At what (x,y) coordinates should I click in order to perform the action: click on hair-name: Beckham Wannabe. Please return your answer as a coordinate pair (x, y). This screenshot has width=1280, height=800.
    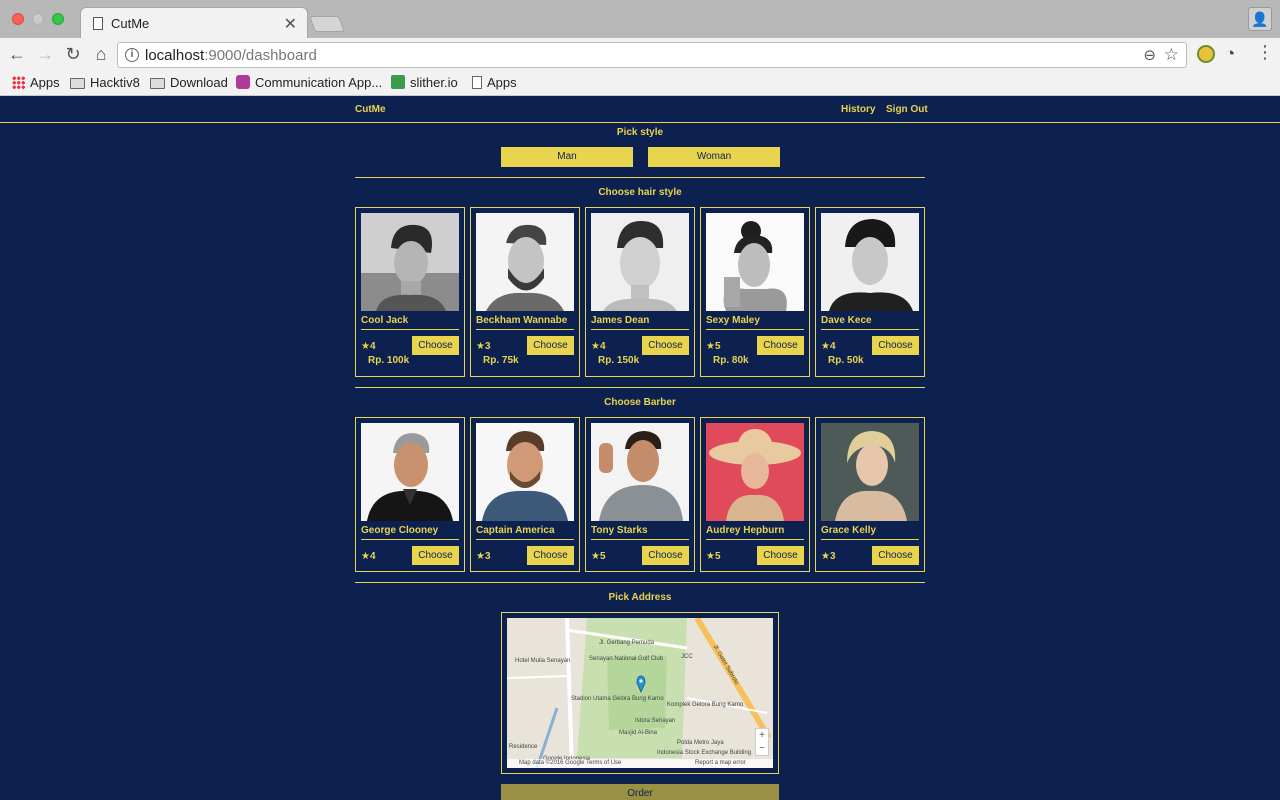
    Looking at the image, I should click on (522, 320).